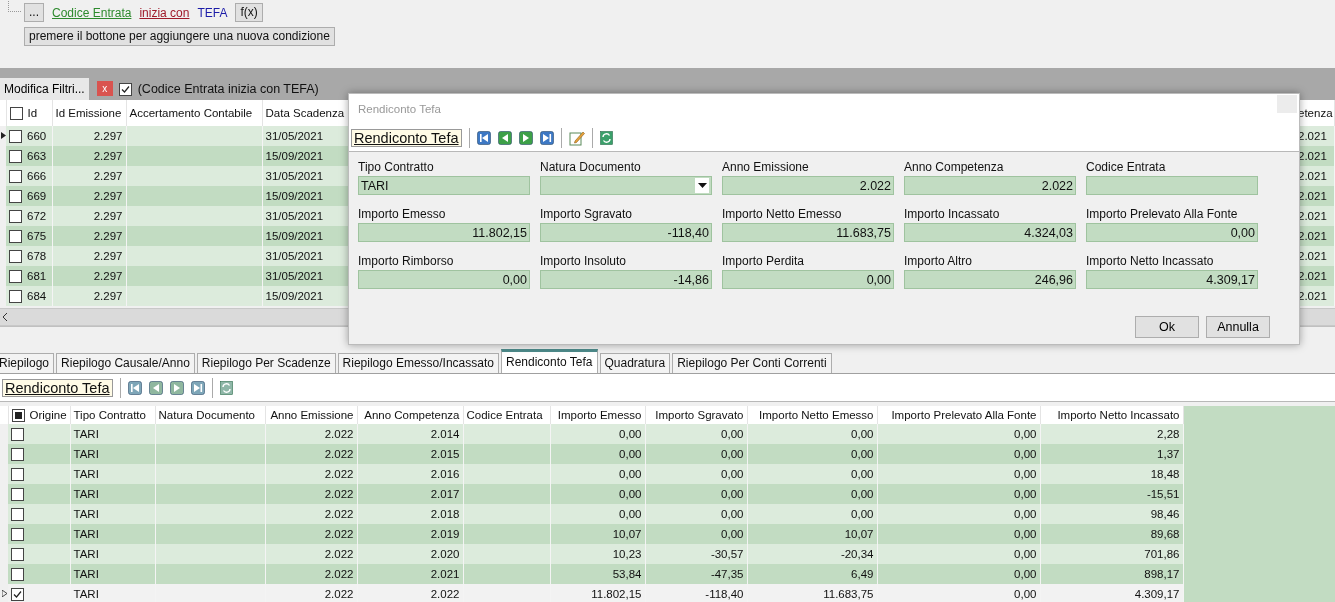 The image size is (1335, 602). Describe the element at coordinates (418, 363) in the screenshot. I see `tab: Riepilogo Emesso/Incassato` at that location.